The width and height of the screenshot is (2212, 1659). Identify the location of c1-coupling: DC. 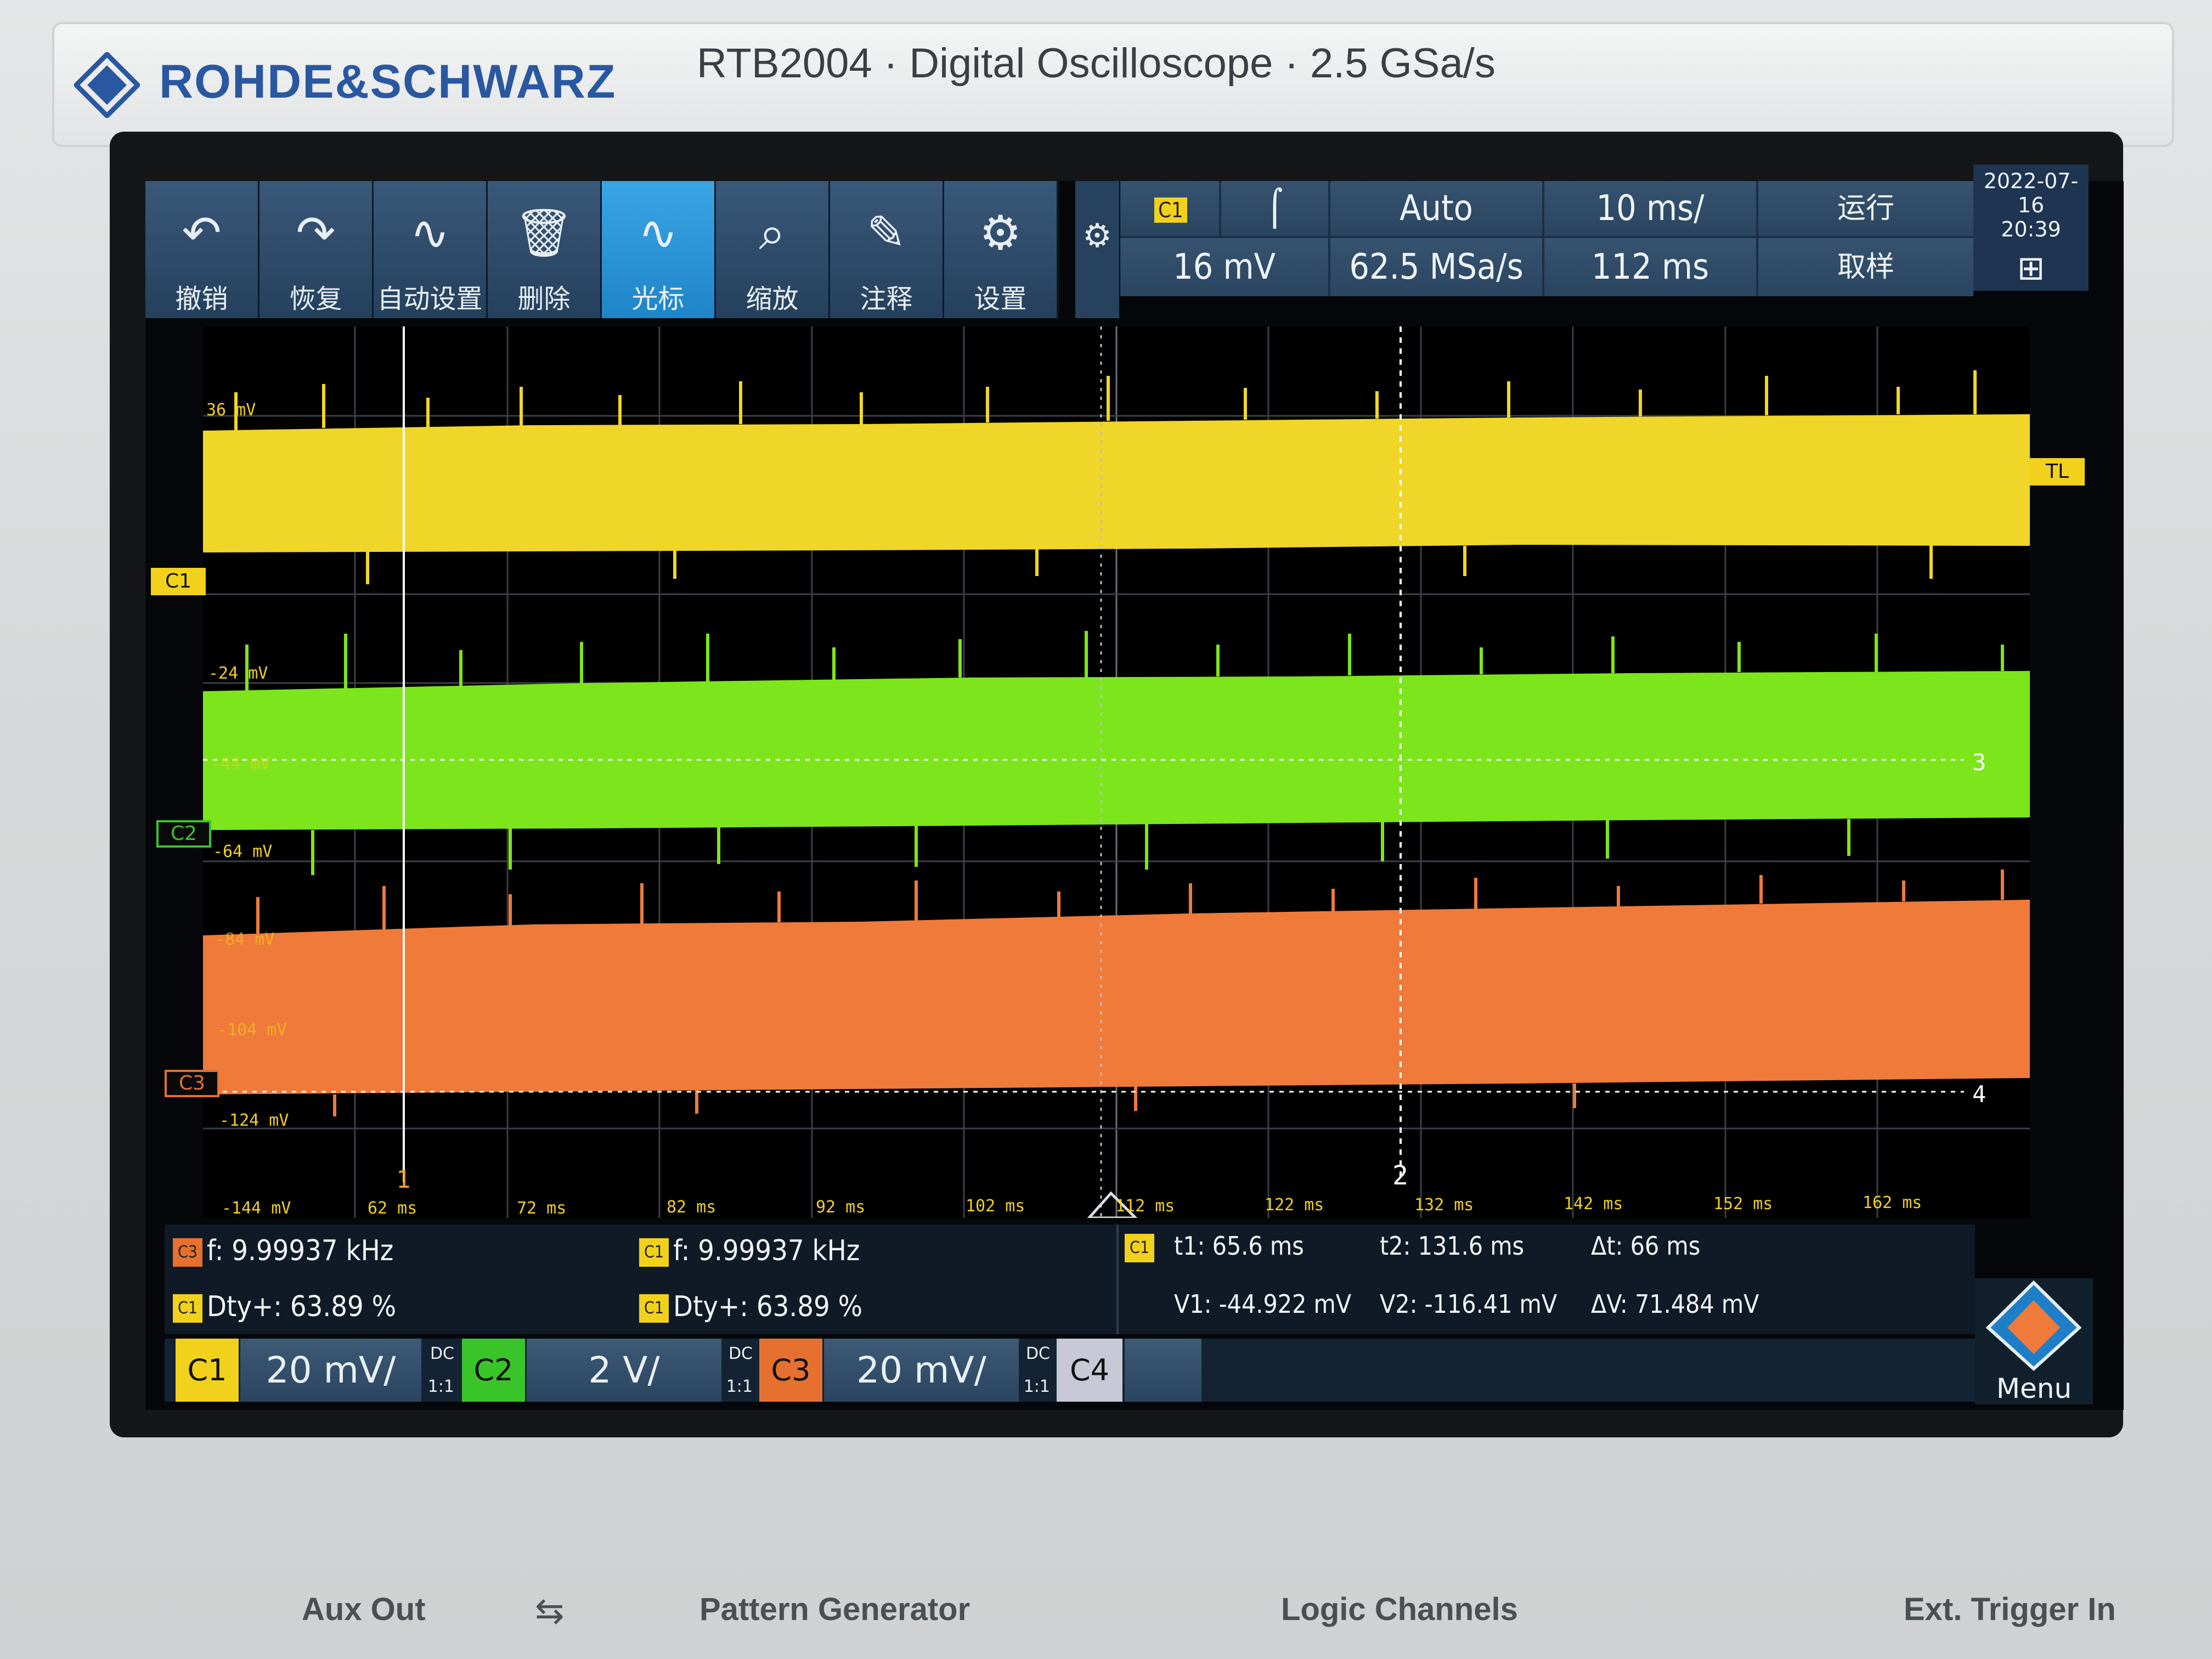
(442, 1353).